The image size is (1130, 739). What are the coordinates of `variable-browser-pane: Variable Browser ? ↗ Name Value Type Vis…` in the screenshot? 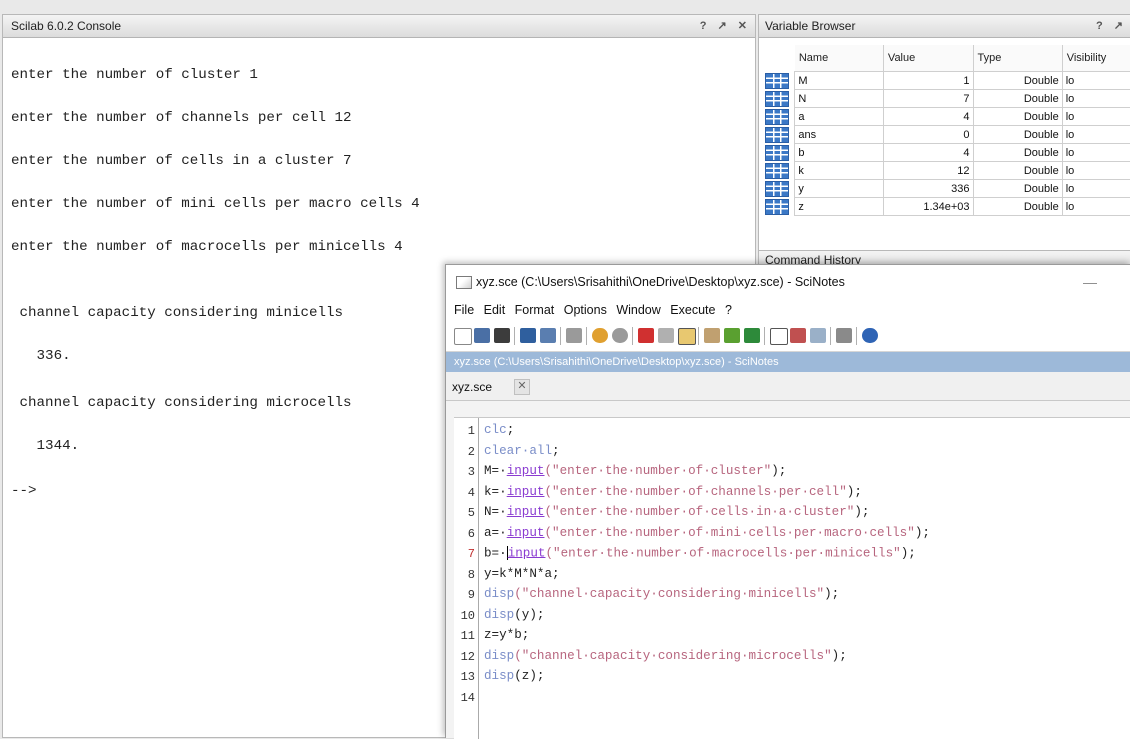 It's located at (944, 136).